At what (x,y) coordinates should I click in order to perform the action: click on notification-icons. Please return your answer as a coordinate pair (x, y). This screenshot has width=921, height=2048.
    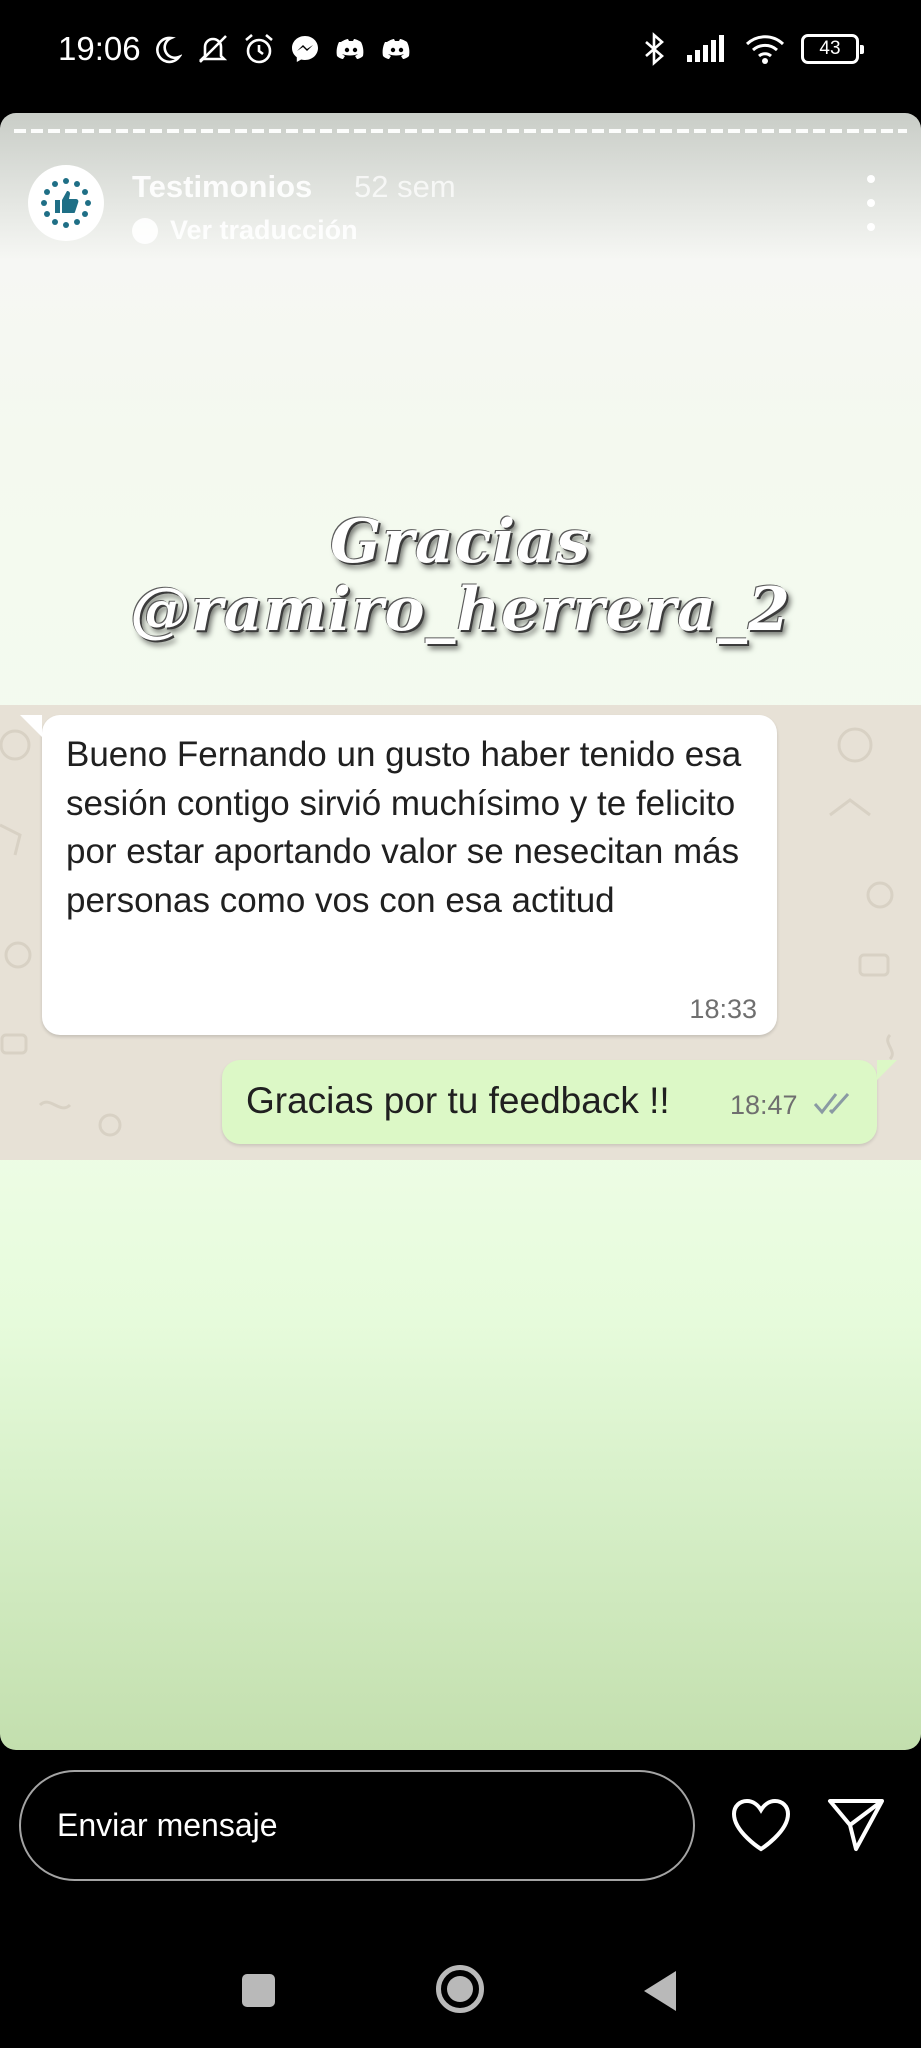
    Looking at the image, I should click on (282, 49).